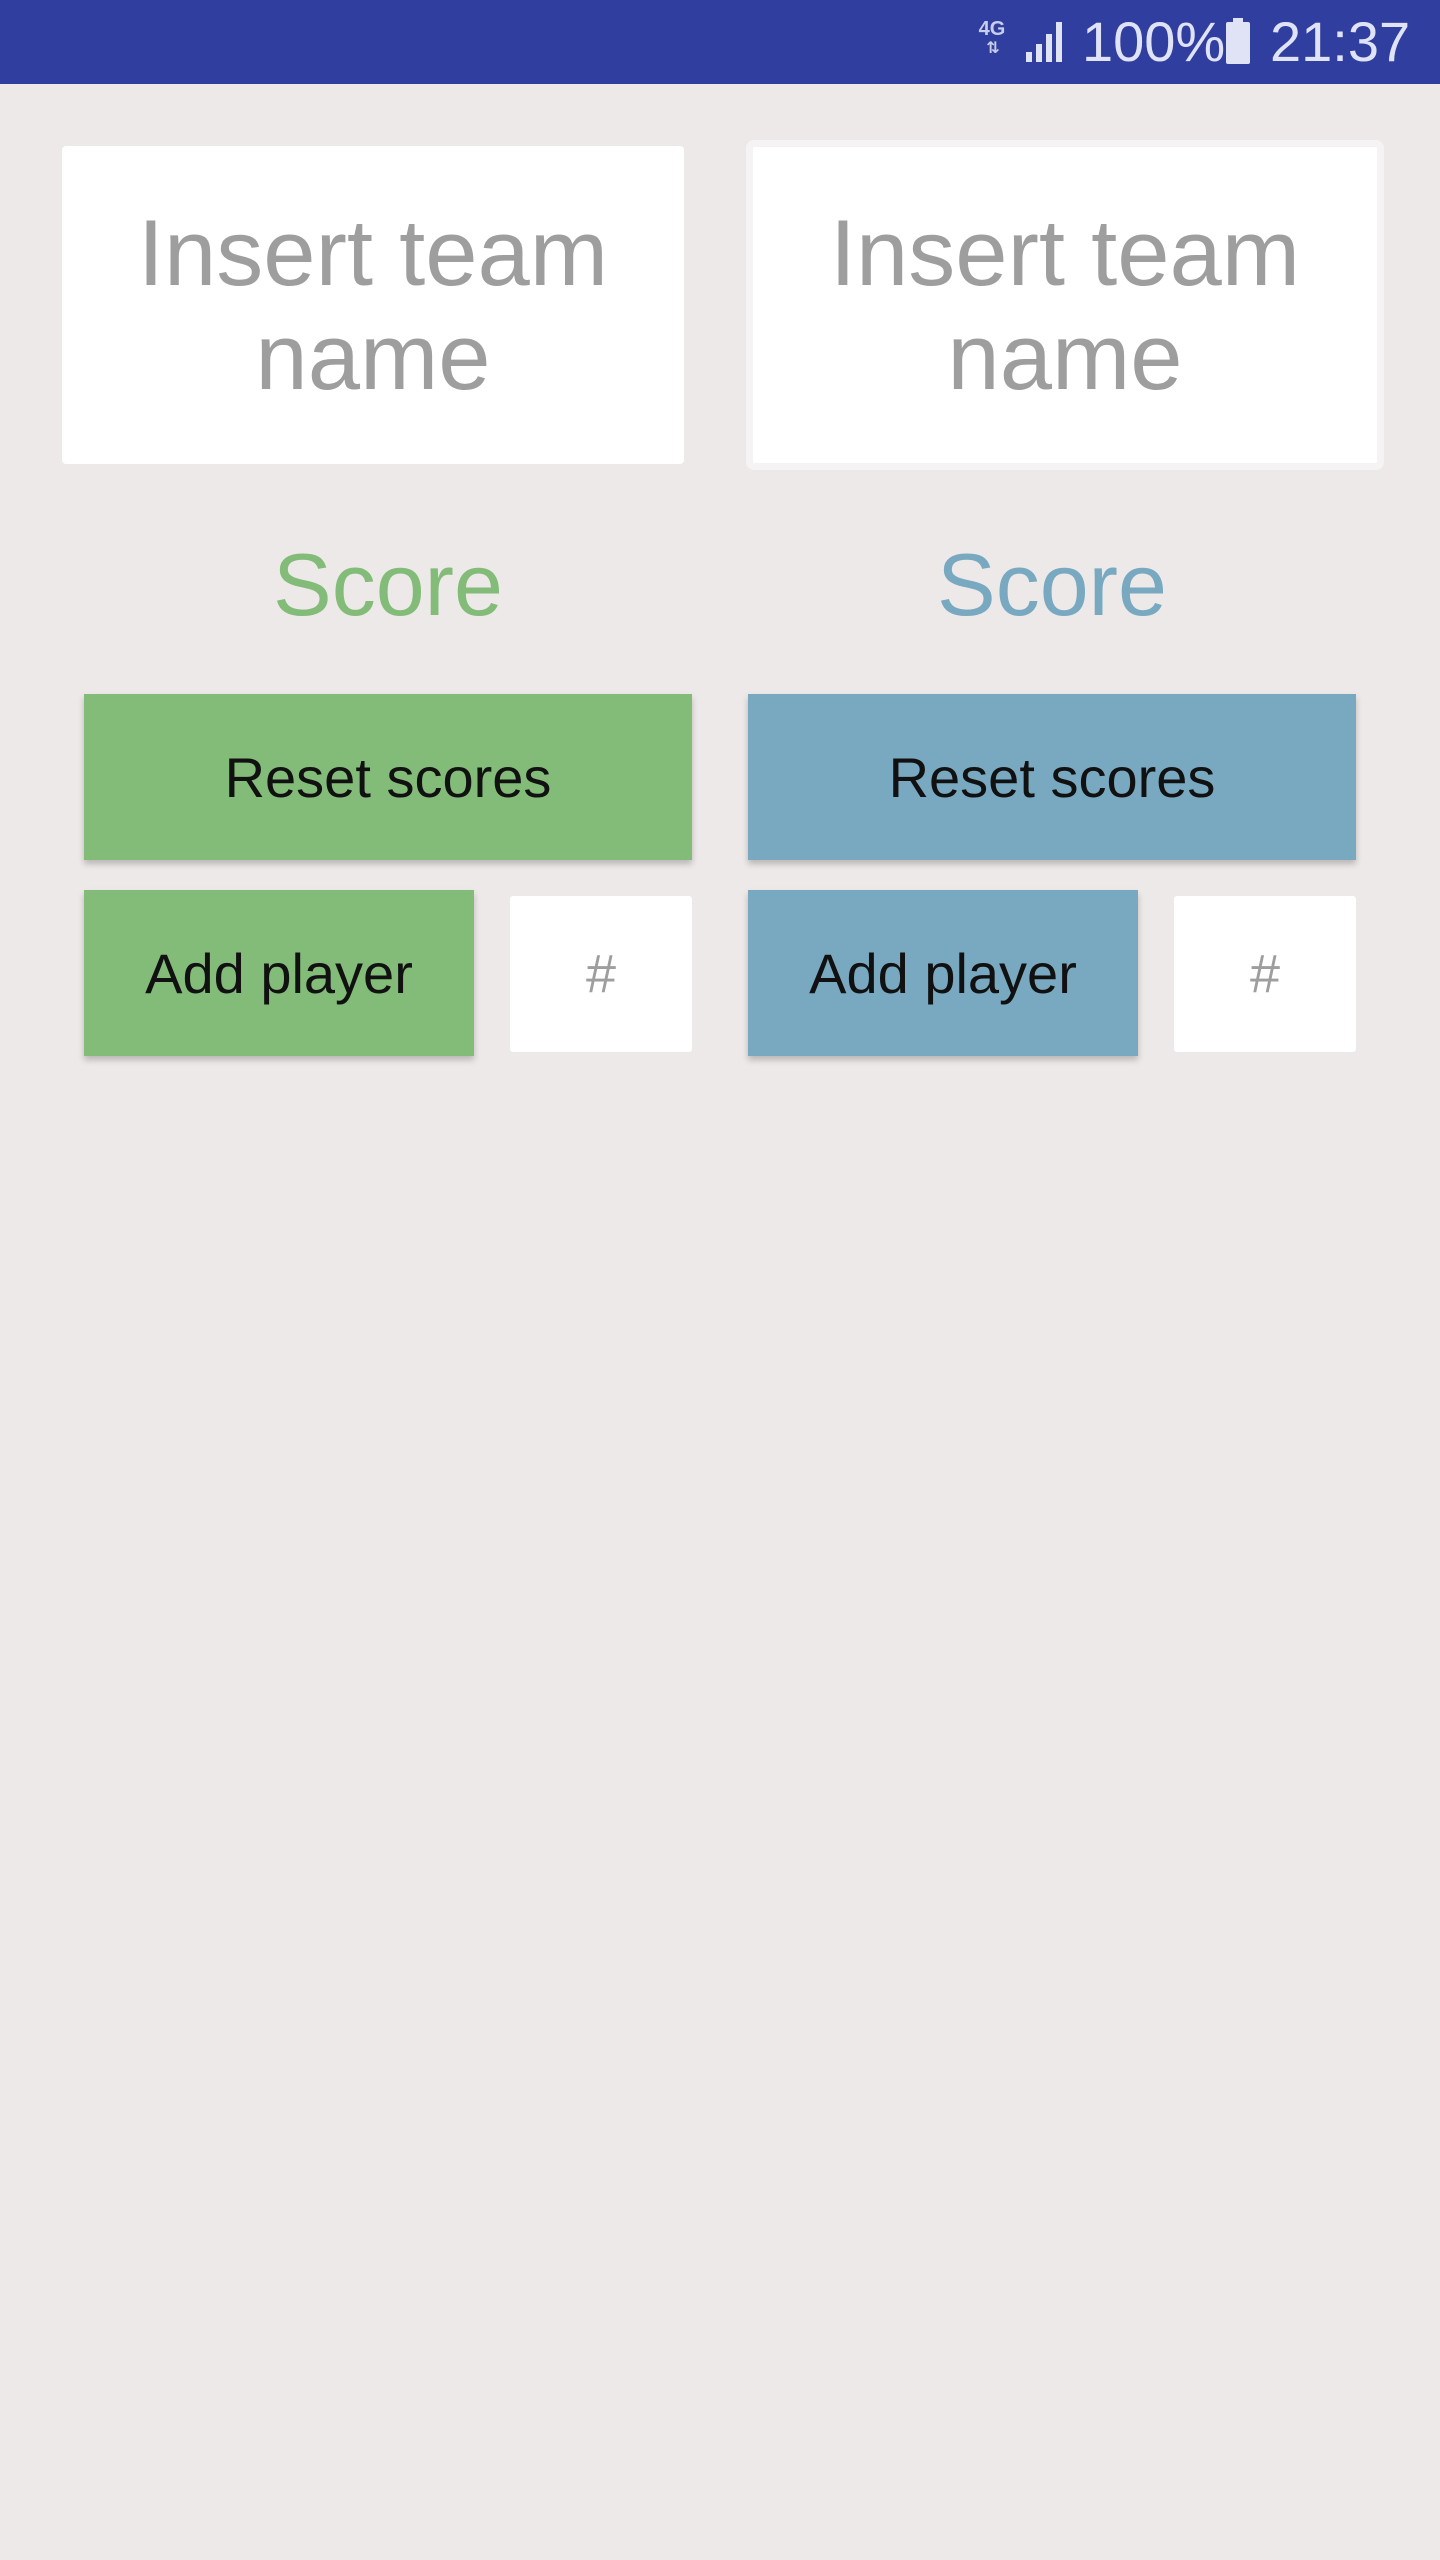 The width and height of the screenshot is (1440, 2560). I want to click on team-left-score: Score, so click(388, 584).